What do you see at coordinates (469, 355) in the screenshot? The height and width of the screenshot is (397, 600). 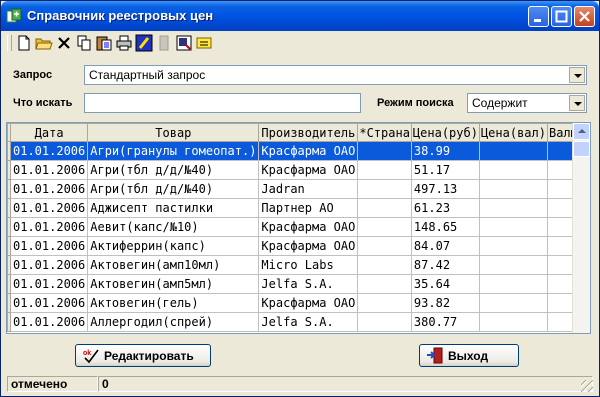 I see `exit-button: Выход` at bounding box center [469, 355].